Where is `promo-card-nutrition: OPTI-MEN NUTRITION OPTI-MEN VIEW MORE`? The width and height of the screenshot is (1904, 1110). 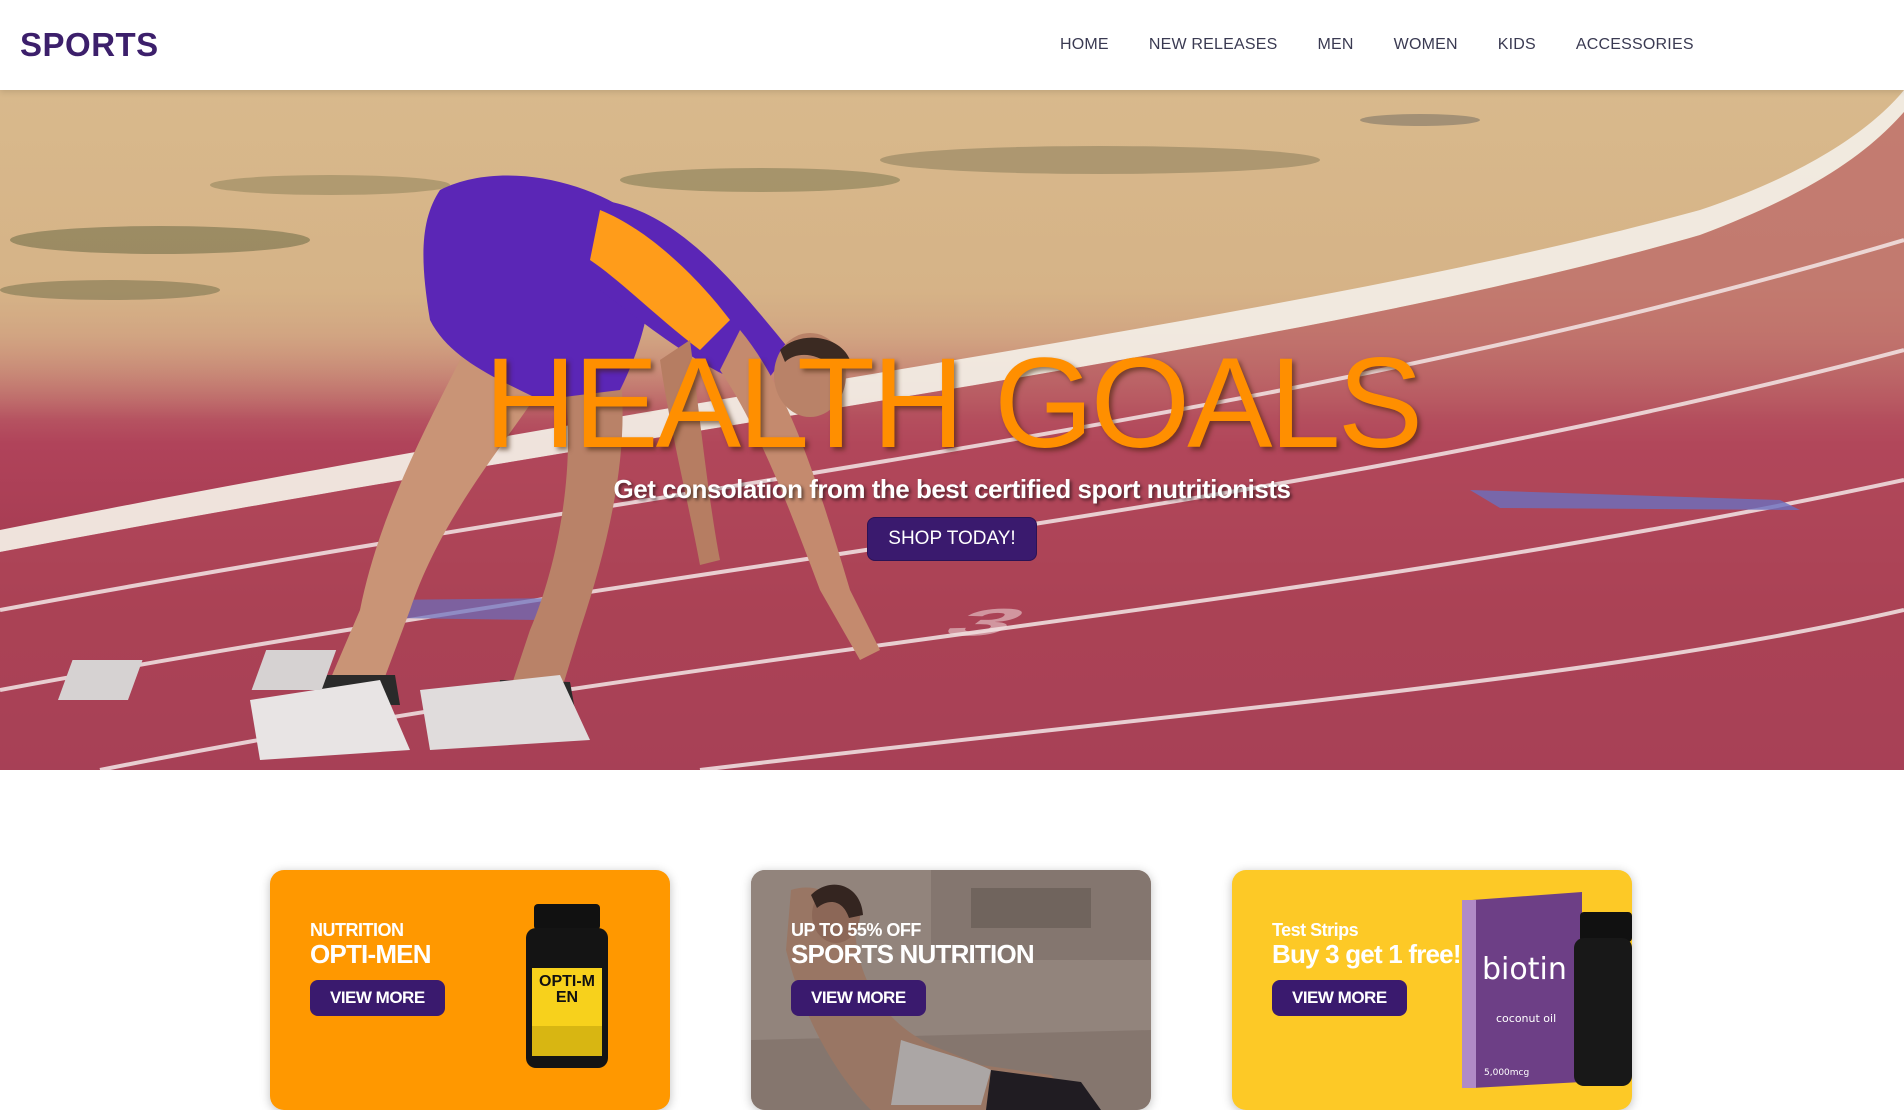 promo-card-nutrition: OPTI-MEN NUTRITION OPTI-MEN VIEW MORE is located at coordinates (470, 990).